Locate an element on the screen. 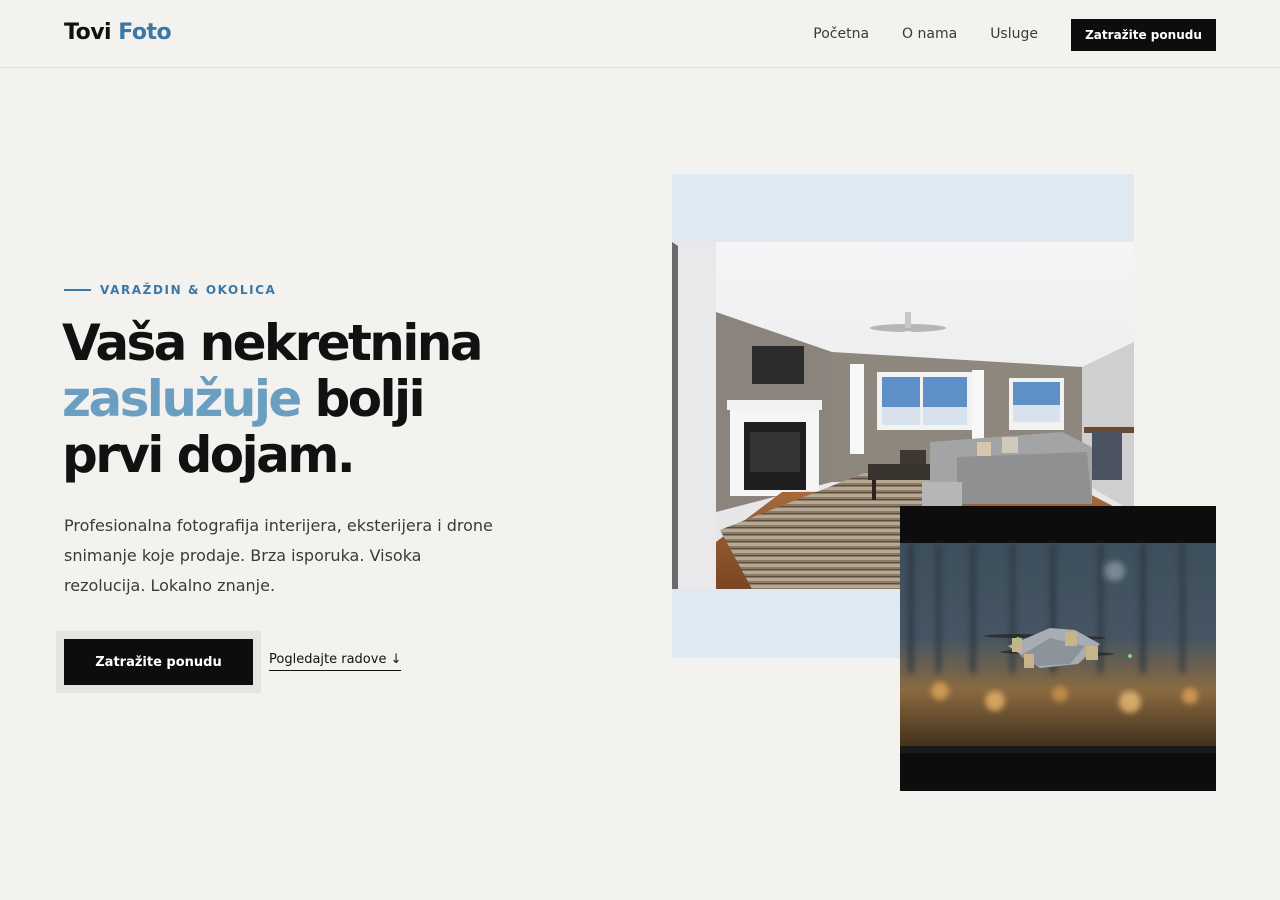 The height and width of the screenshot is (900, 1280). nav-links: Početna O nama Usluge is located at coordinates (925, 34).